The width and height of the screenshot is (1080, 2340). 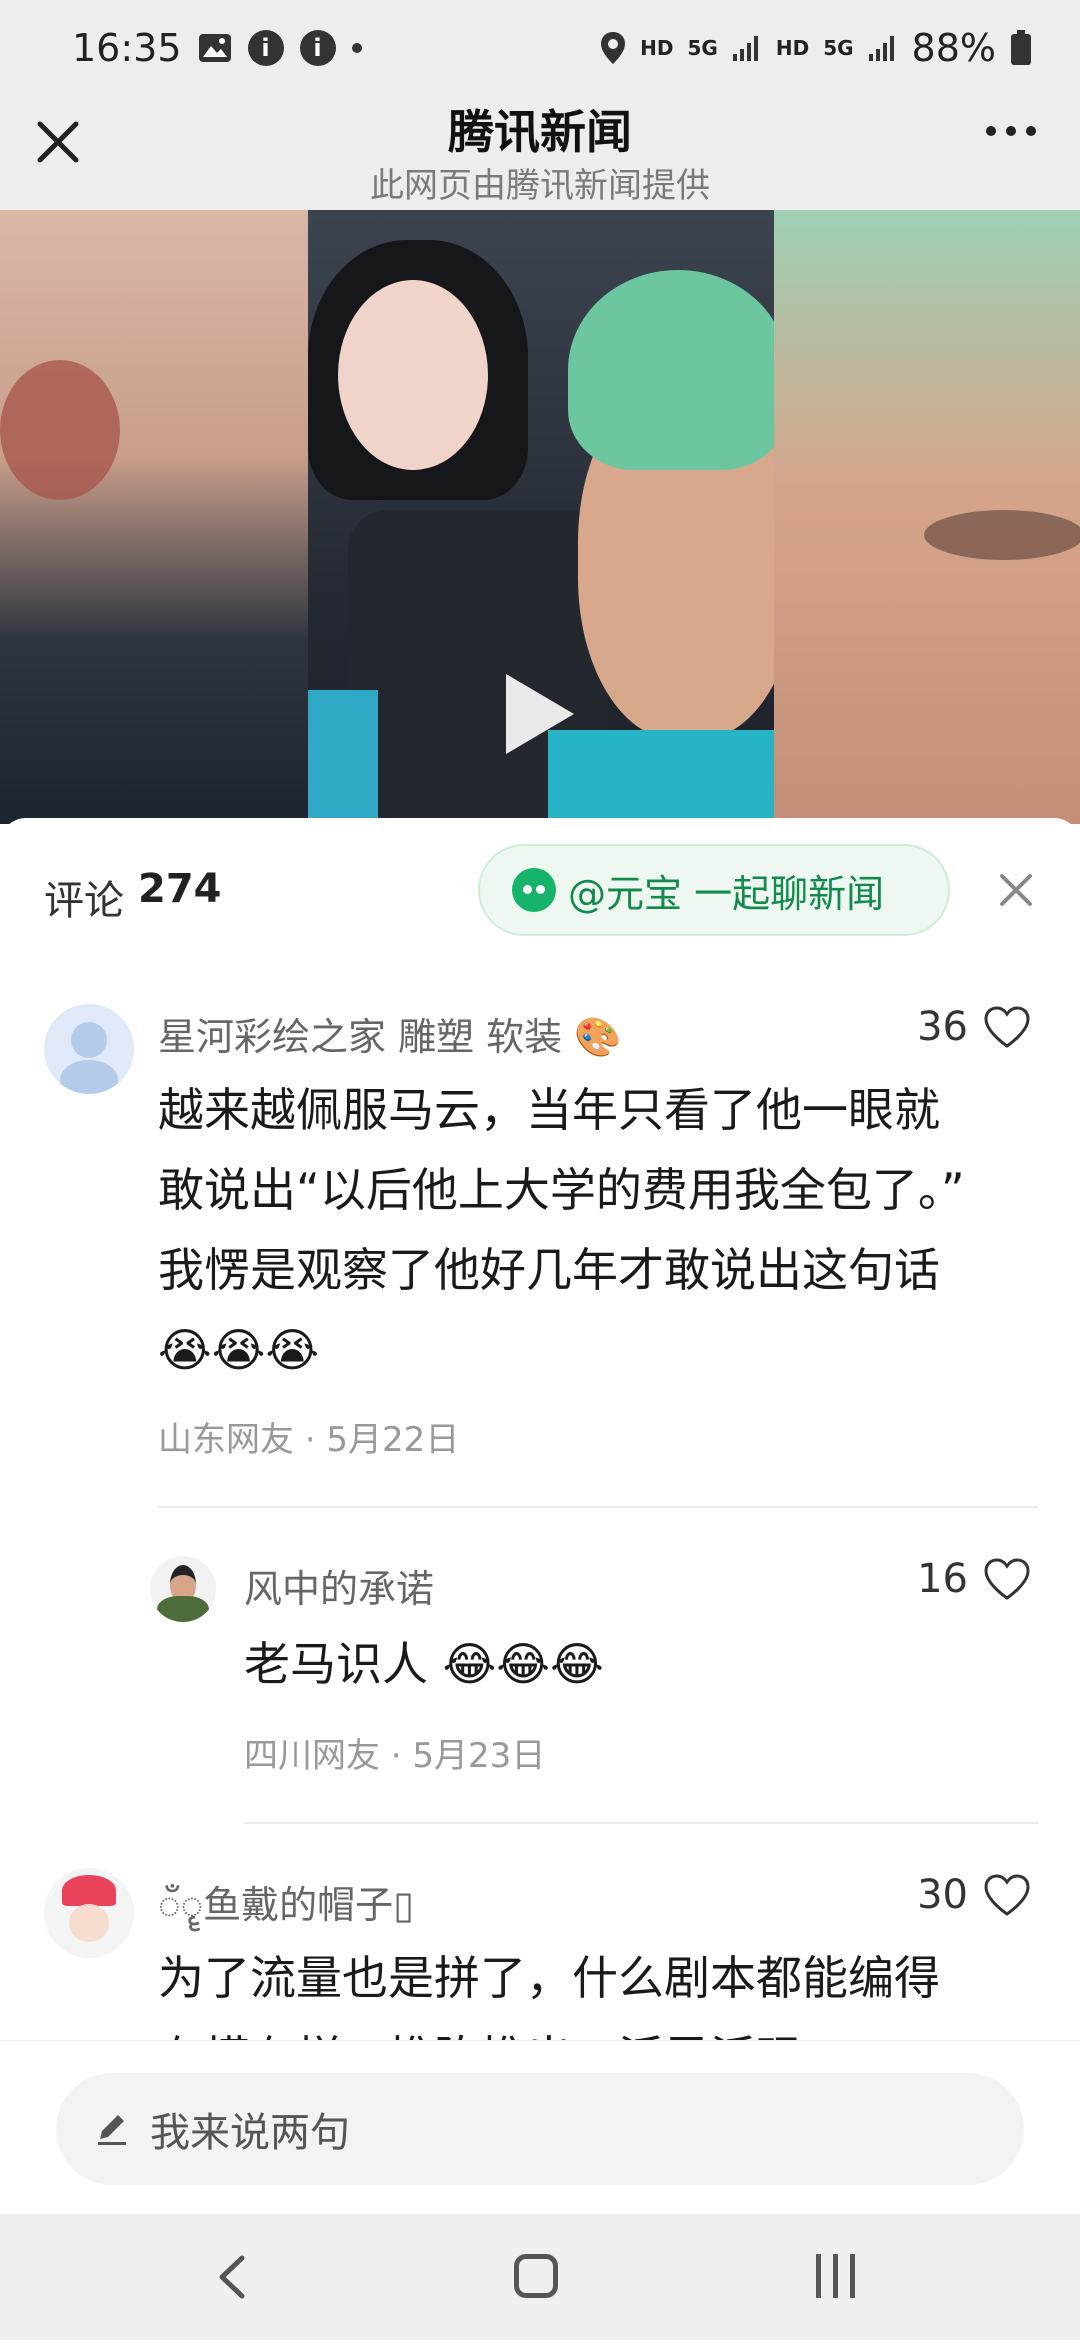 I want to click on comment-meta: 四川网友 · 5月23日, so click(x=395, y=1756).